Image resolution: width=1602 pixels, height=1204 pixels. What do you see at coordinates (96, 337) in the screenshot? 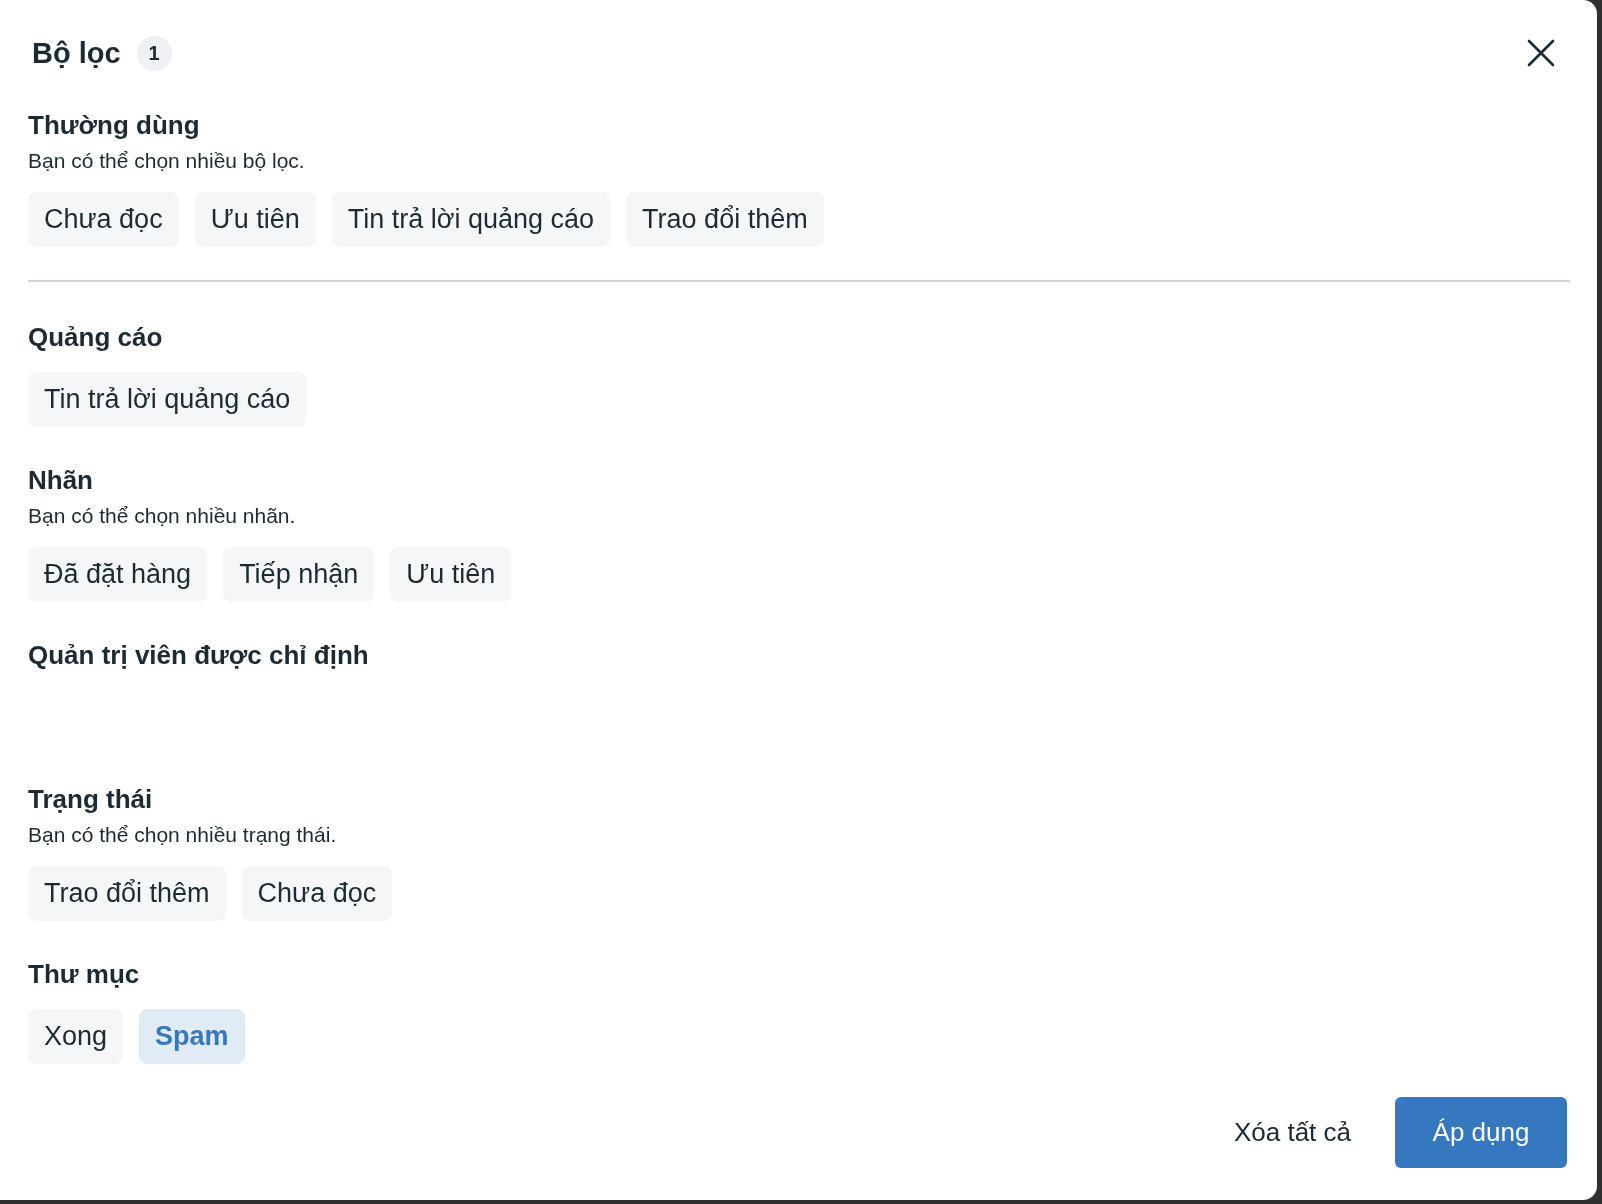
I see `section-heading: Quảng cáo` at bounding box center [96, 337].